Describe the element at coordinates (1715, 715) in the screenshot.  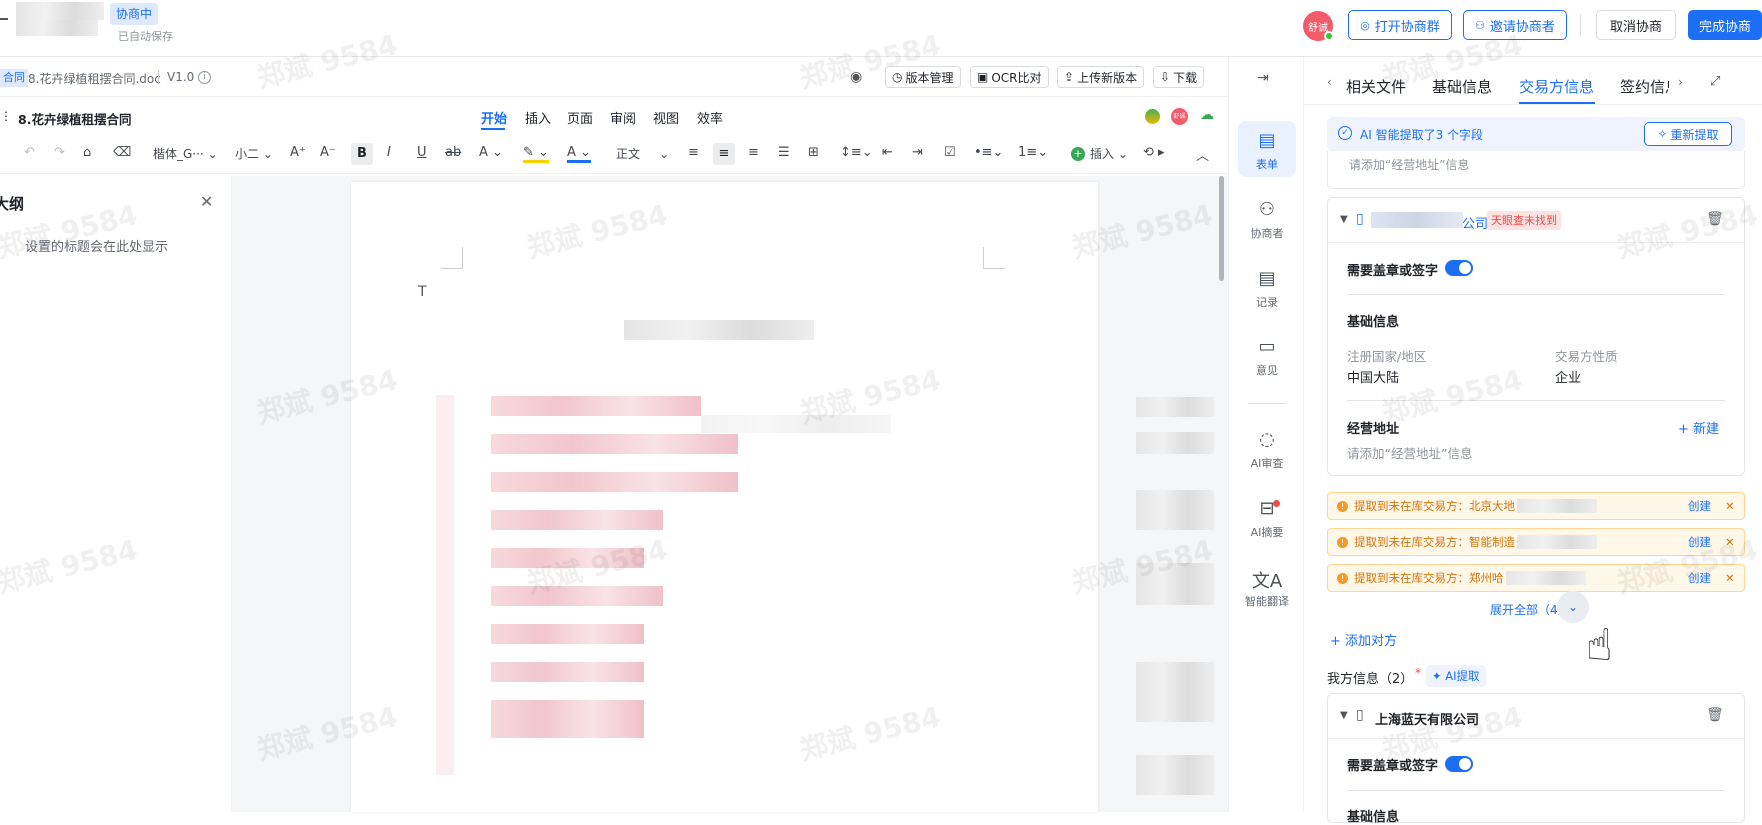
I see `delete-my-company-icon: 🗑` at that location.